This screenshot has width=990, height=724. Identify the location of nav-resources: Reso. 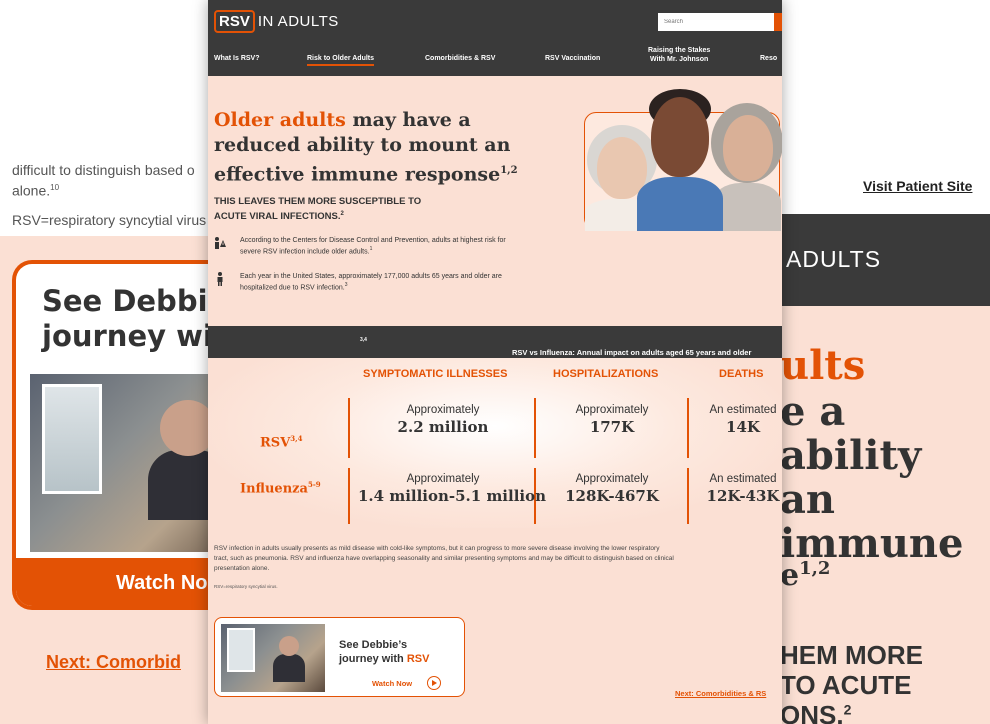
(768, 58).